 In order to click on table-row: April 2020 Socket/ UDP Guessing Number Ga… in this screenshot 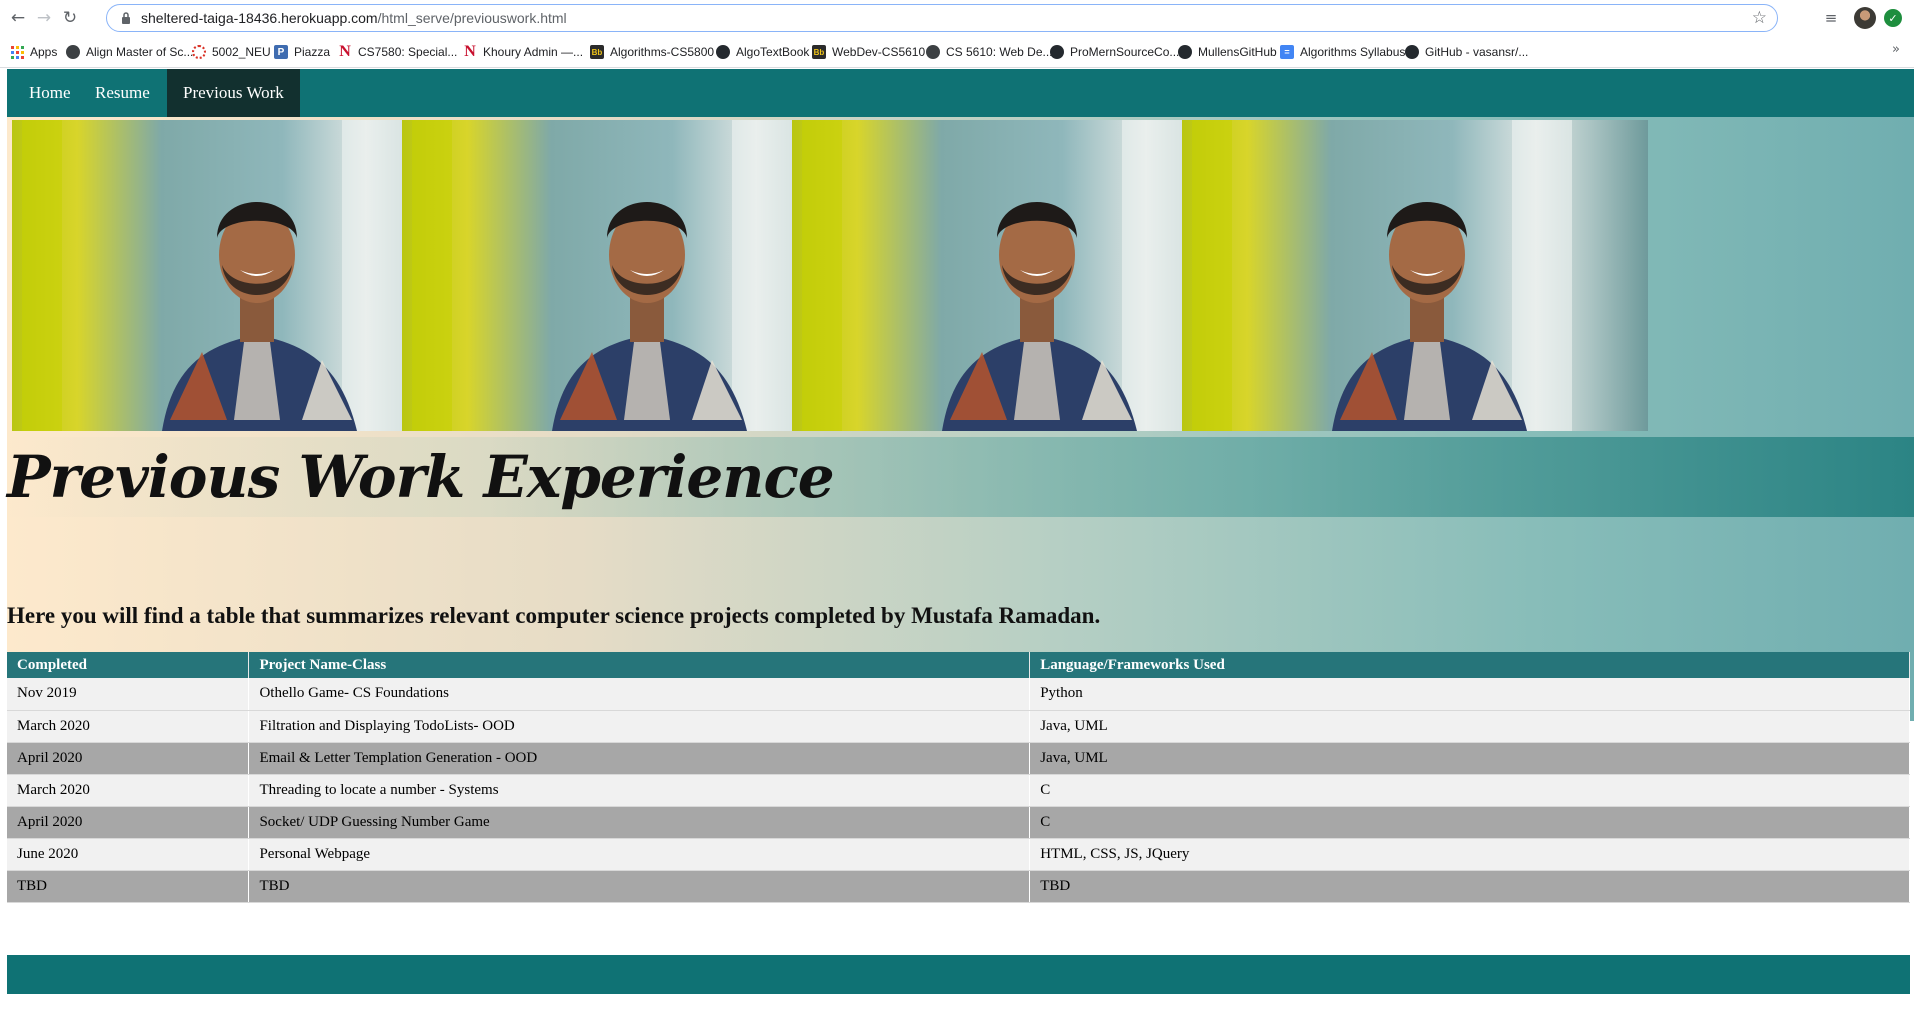, I will do `click(958, 822)`.